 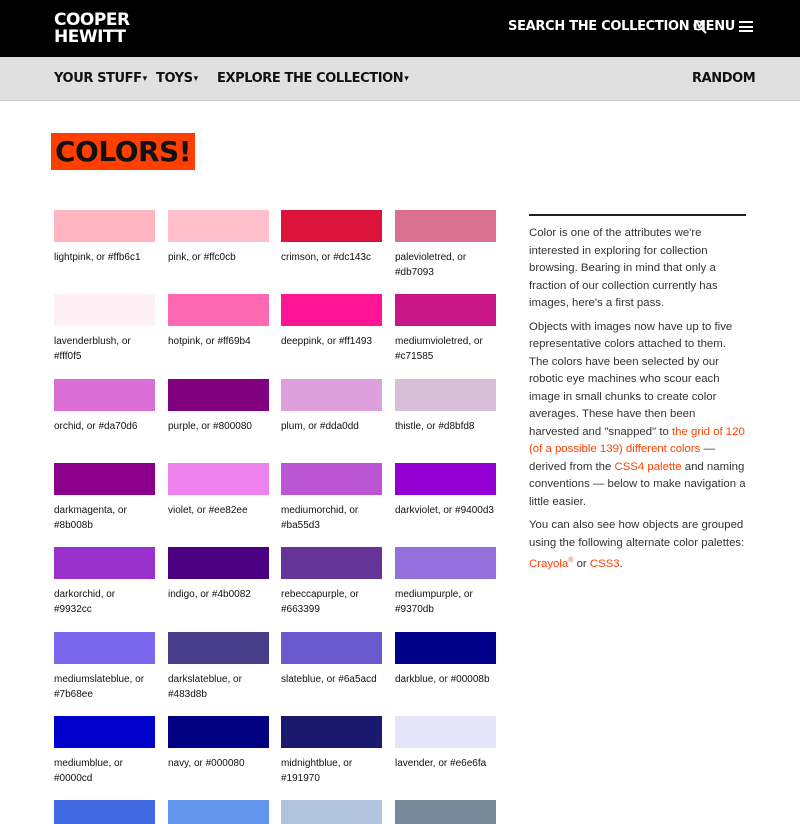 What do you see at coordinates (104, 751) in the screenshot?
I see `color-tile: mediumblue, or #0000cd` at bounding box center [104, 751].